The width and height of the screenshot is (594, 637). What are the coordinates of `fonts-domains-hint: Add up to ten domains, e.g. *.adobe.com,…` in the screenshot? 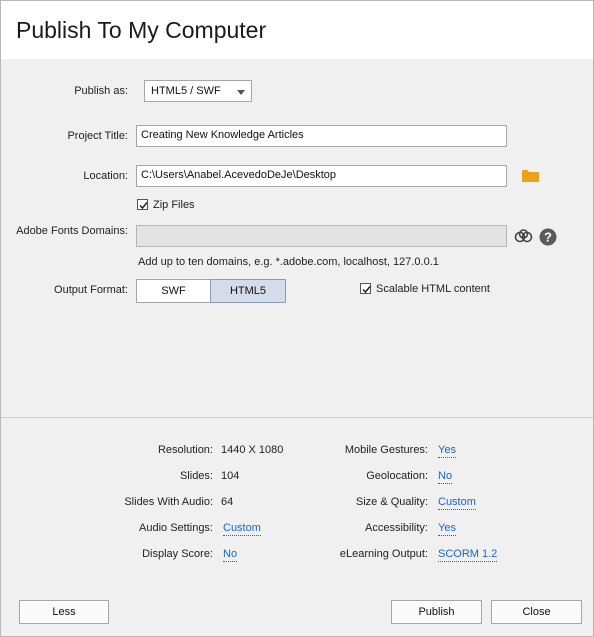 It's located at (288, 262).